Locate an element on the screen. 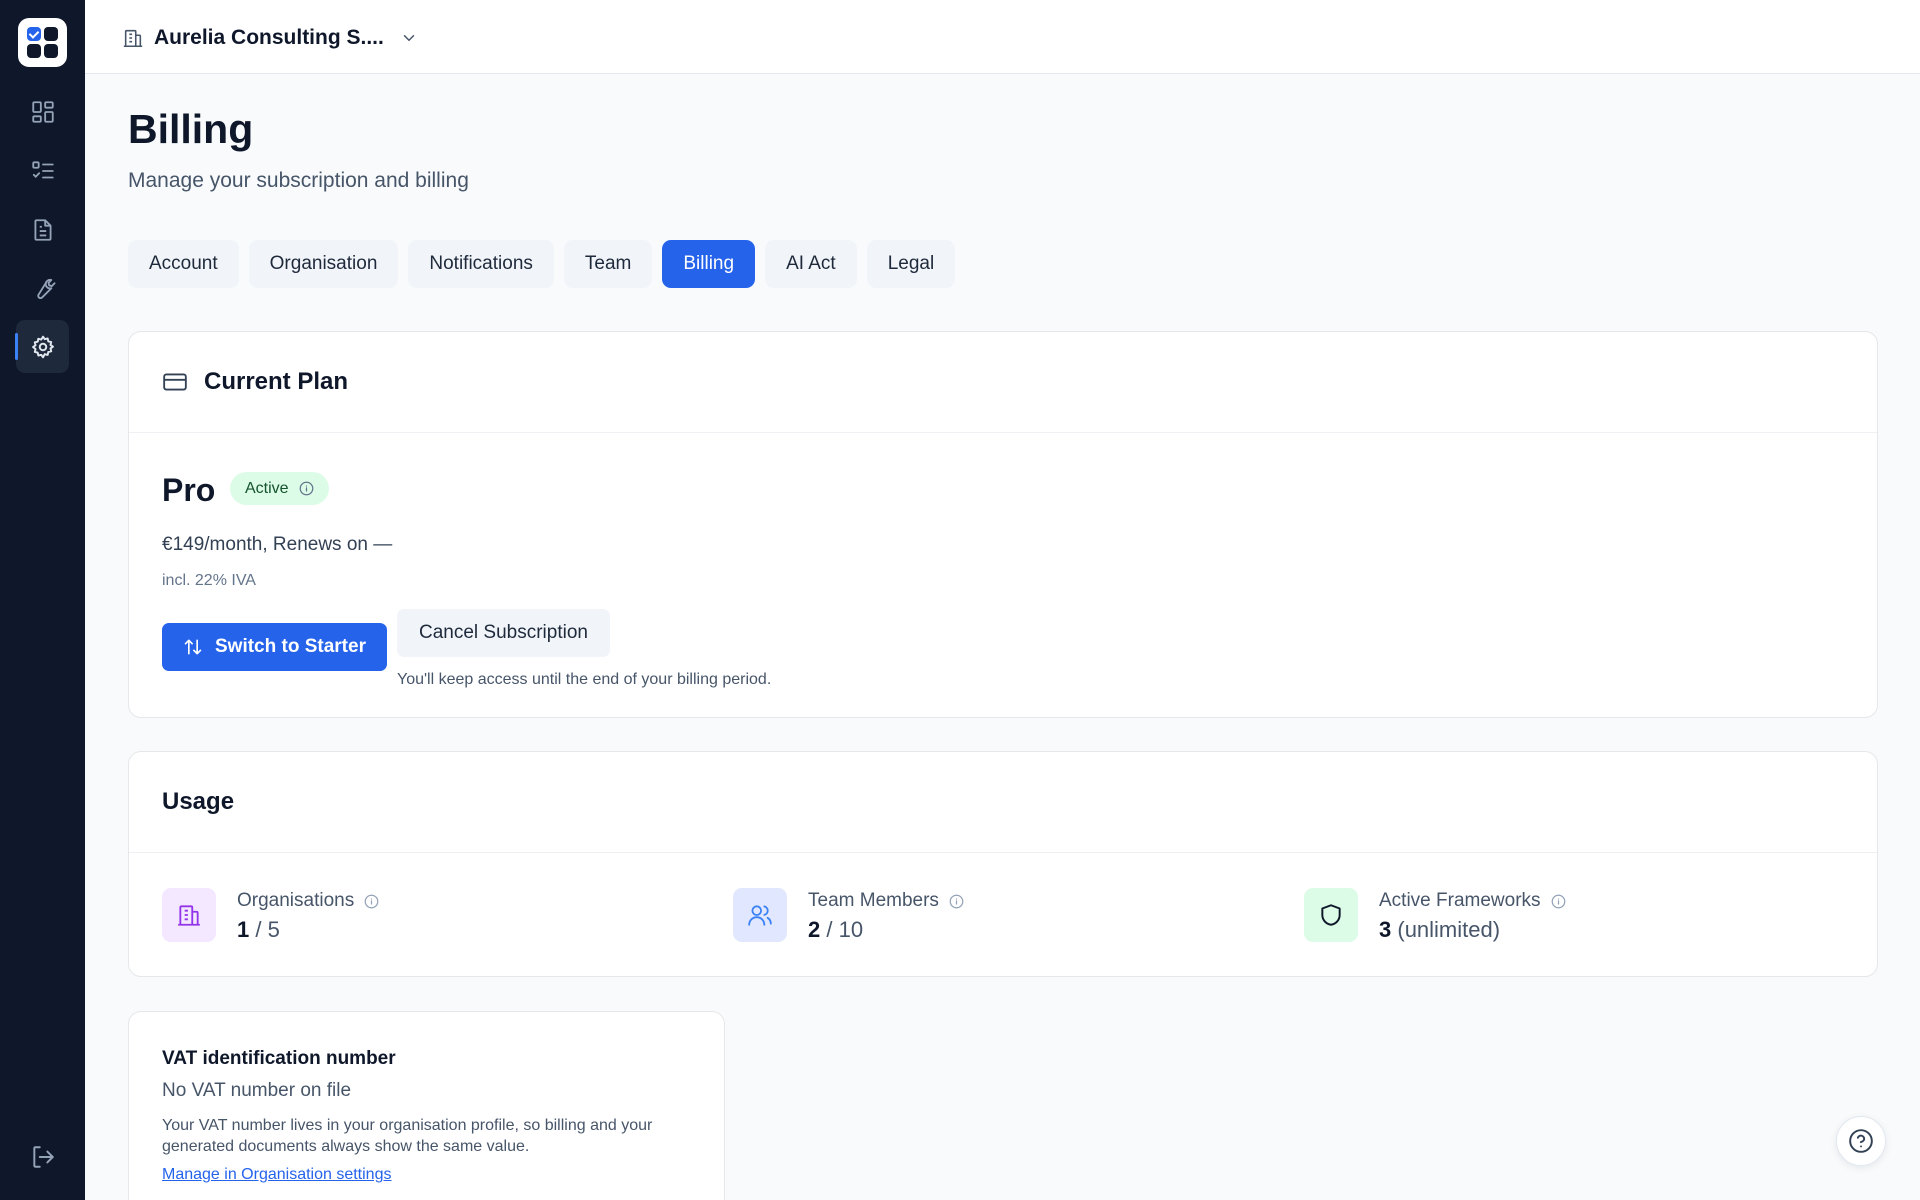  help-icon is located at coordinates (1861, 1141).